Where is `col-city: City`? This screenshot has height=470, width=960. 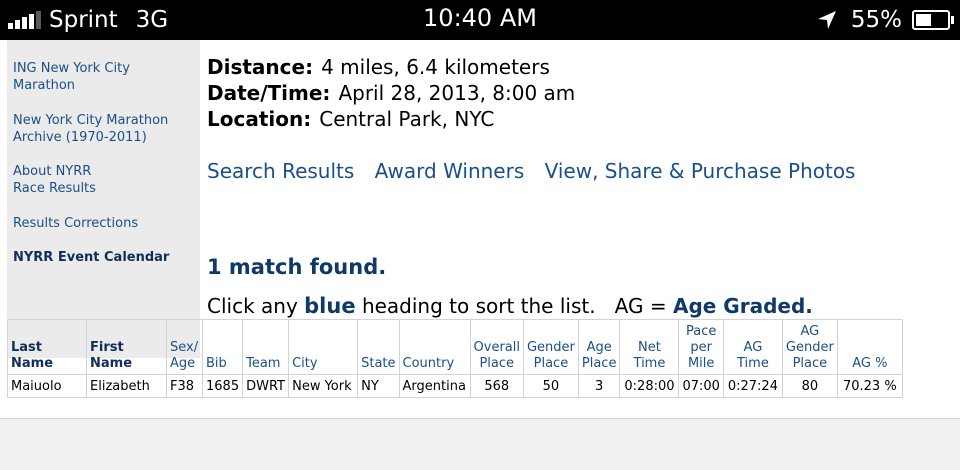
col-city: City is located at coordinates (323, 347).